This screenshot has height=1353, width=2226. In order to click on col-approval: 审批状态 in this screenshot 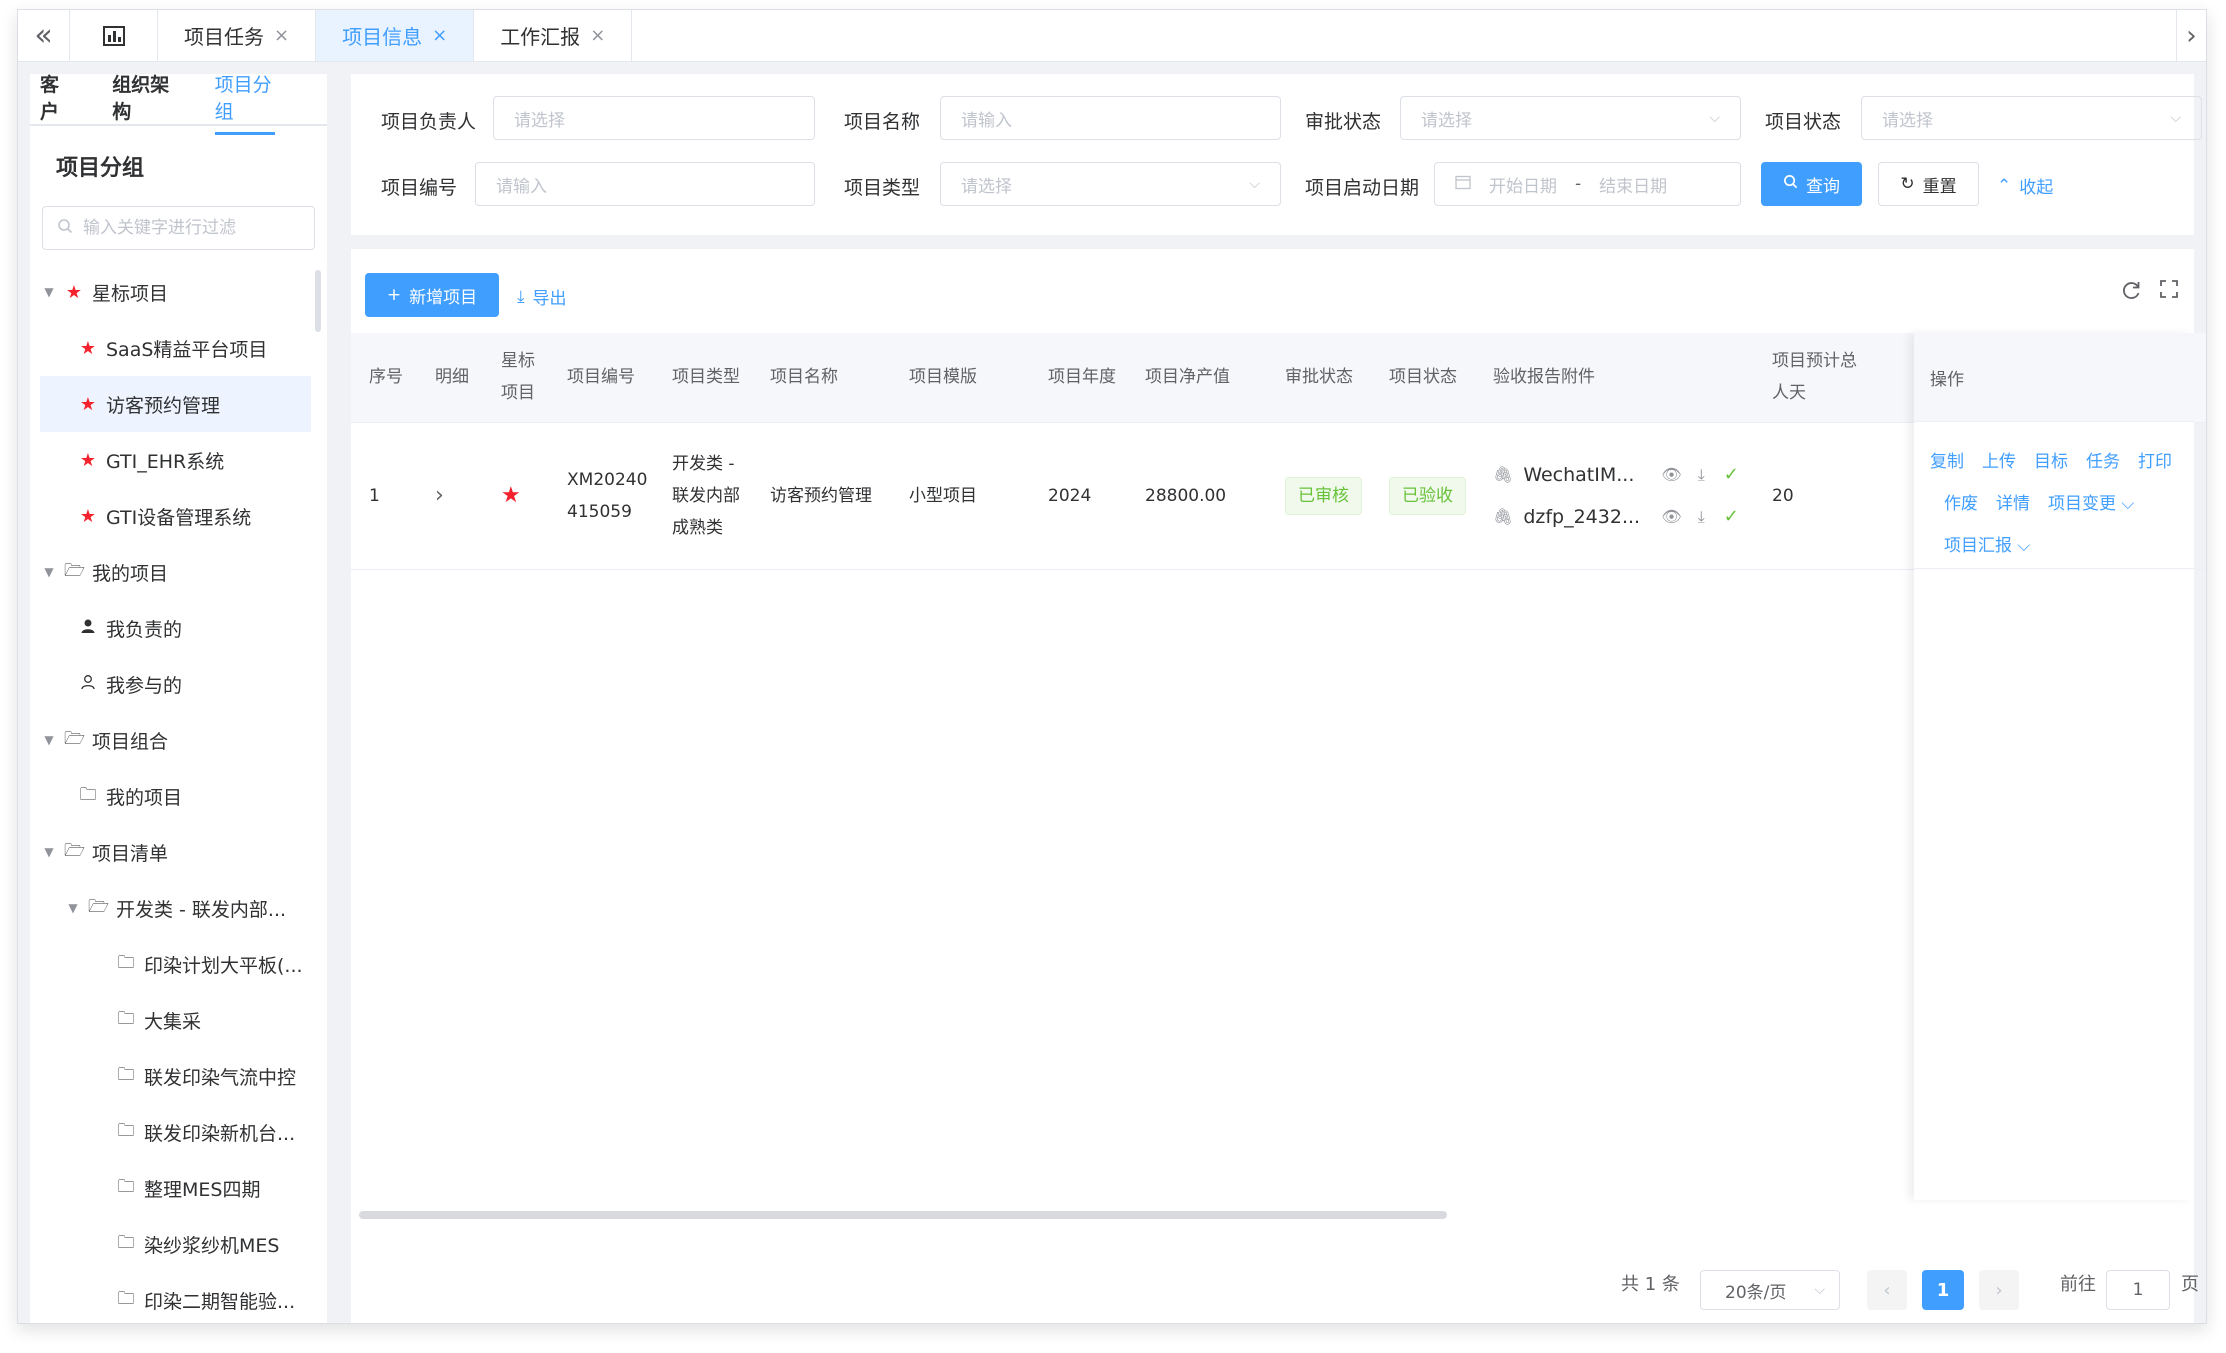, I will do `click(1319, 378)`.